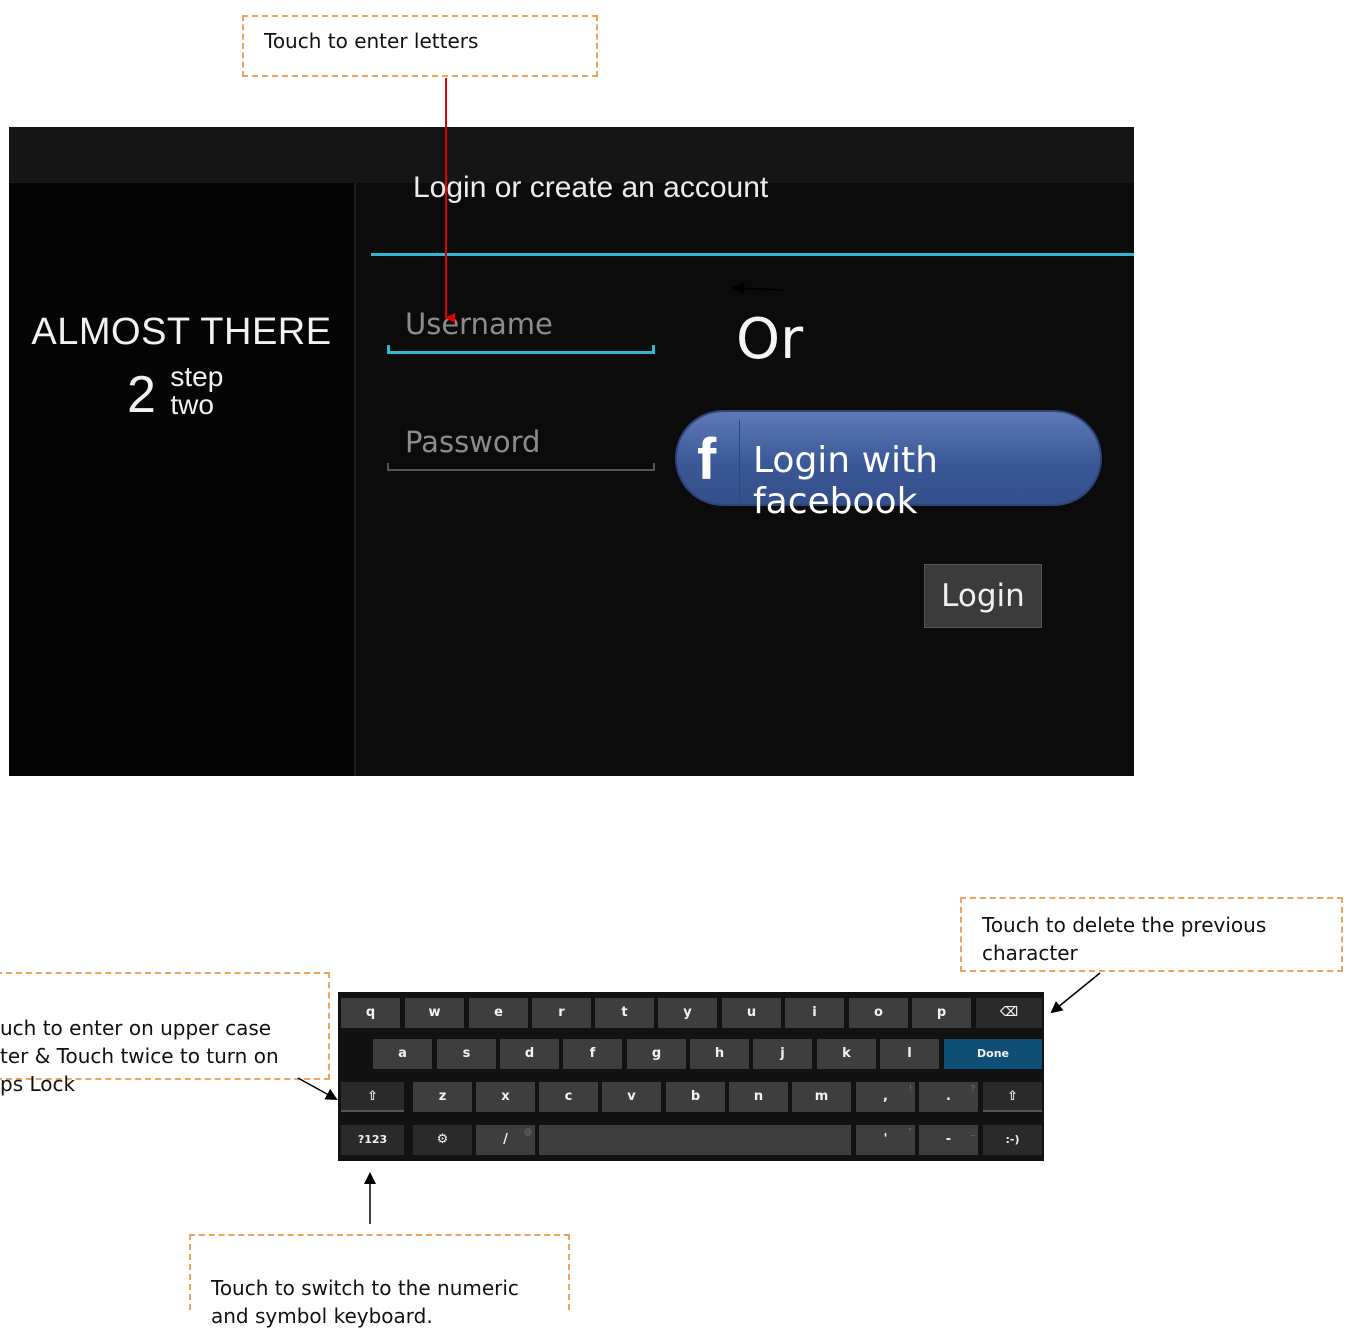 Image resolution: width=1351 pixels, height=1330 pixels. I want to click on numeric-symbols-key: ?123, so click(372, 1140).